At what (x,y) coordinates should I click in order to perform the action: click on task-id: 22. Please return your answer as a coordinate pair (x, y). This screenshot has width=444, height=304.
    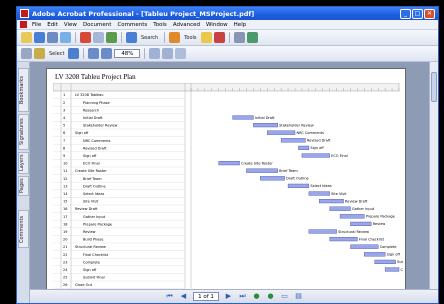
    Looking at the image, I should click on (65, 255).